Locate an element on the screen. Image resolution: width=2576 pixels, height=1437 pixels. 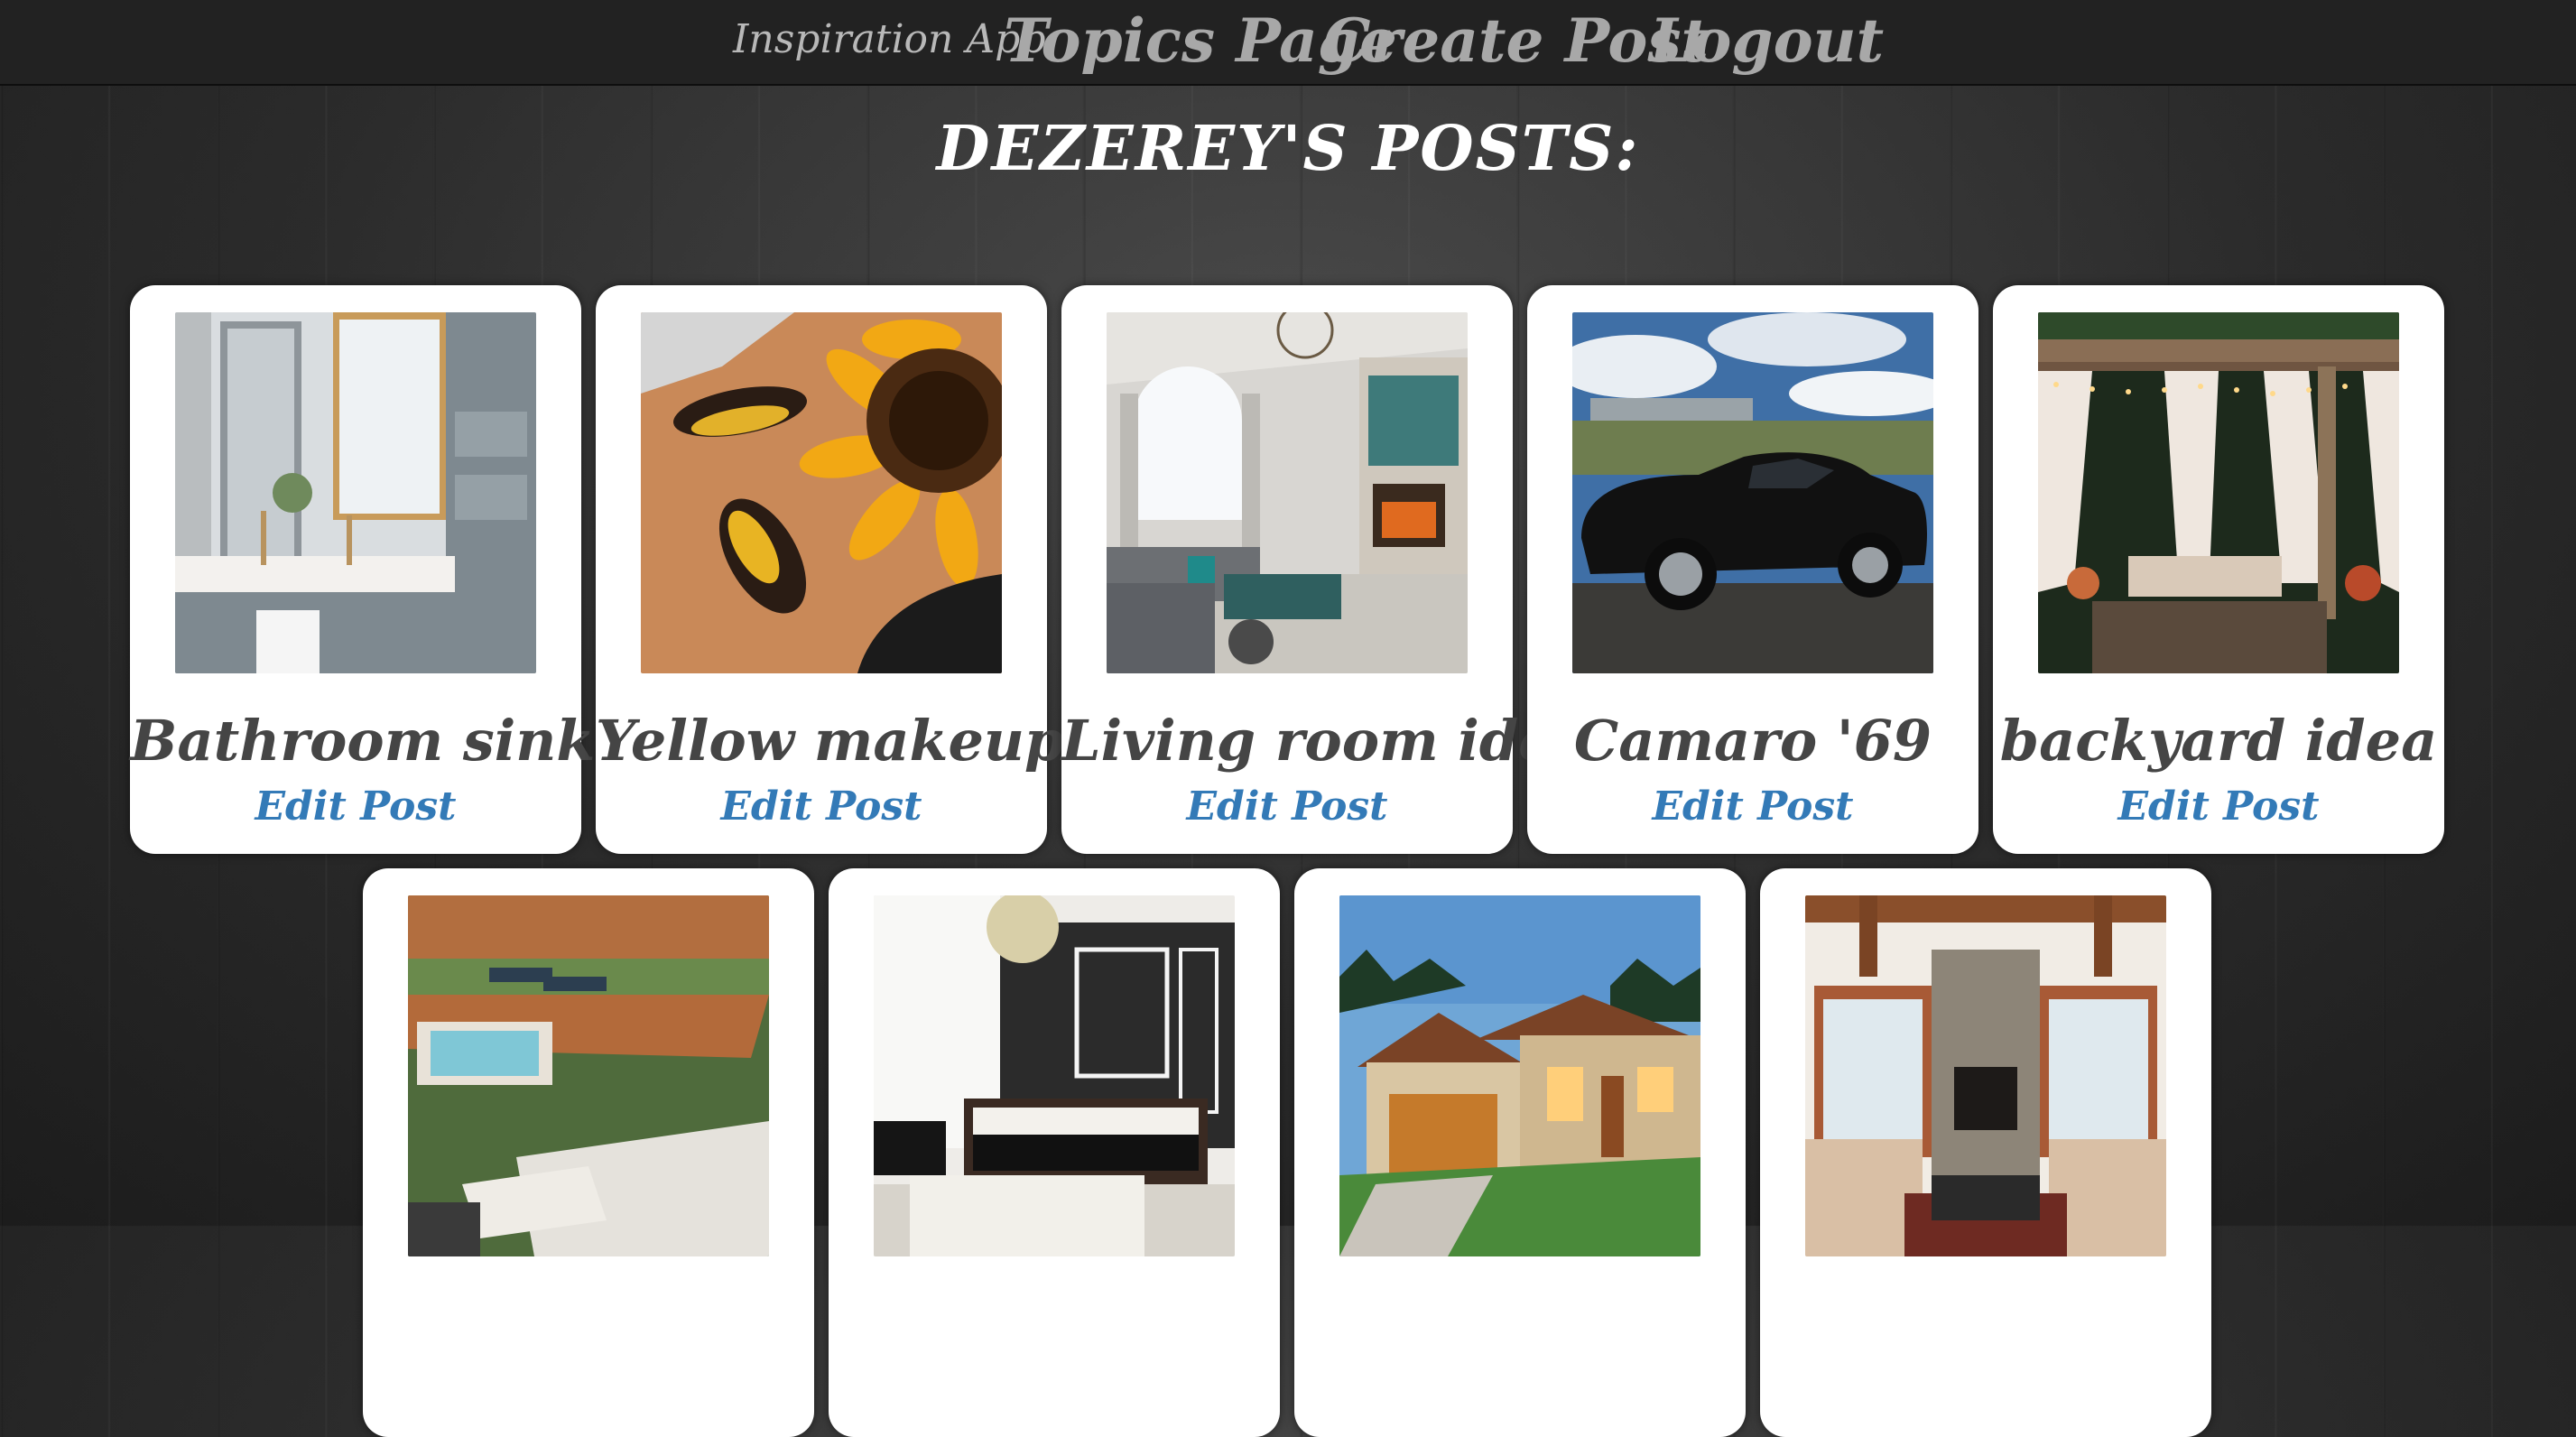
post-card: Living room idea Edit Post is located at coordinates (1325, 569).